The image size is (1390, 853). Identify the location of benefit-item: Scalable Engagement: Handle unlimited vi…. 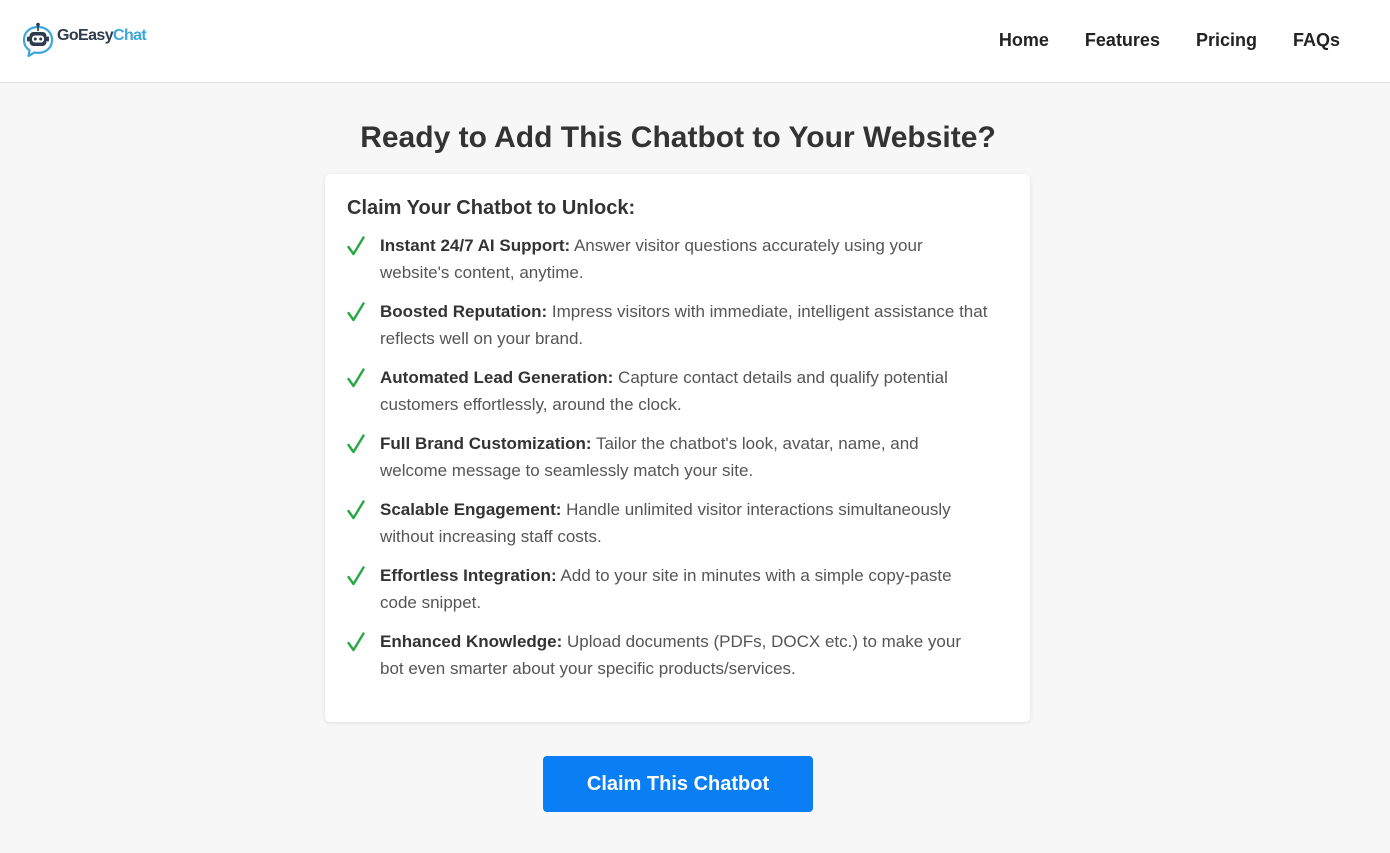
(677, 523).